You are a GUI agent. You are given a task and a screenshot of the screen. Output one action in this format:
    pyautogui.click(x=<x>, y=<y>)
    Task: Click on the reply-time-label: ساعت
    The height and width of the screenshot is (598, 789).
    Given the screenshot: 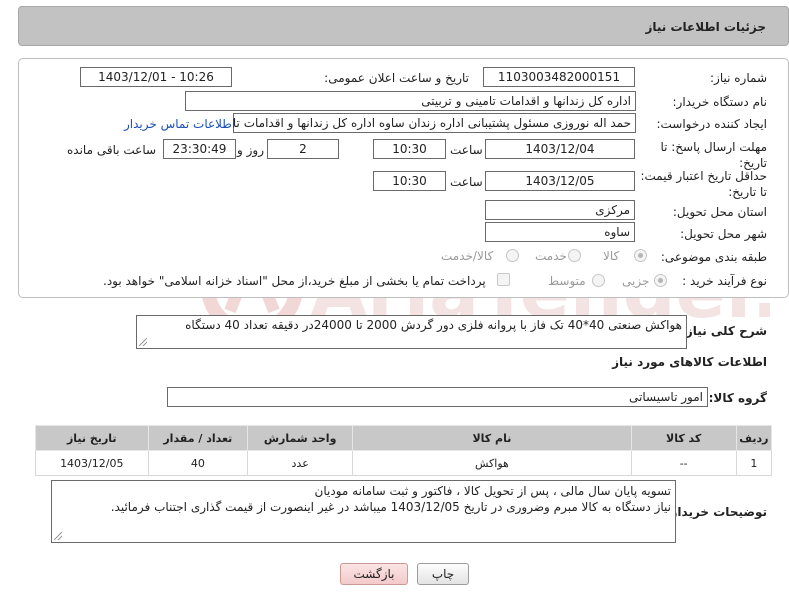 What is the action you would take?
    pyautogui.click(x=466, y=150)
    